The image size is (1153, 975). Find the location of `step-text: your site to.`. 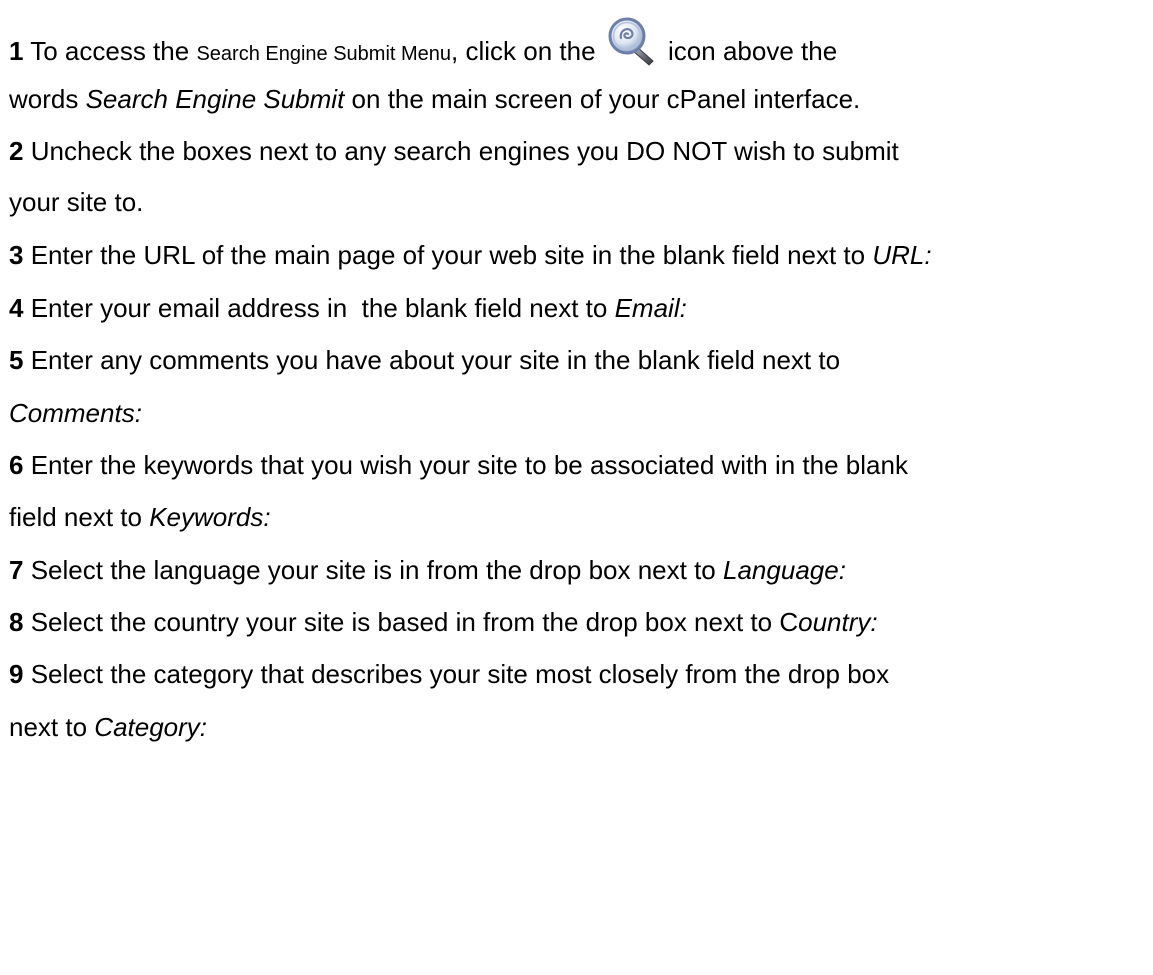

step-text: your site to. is located at coordinates (76, 202).